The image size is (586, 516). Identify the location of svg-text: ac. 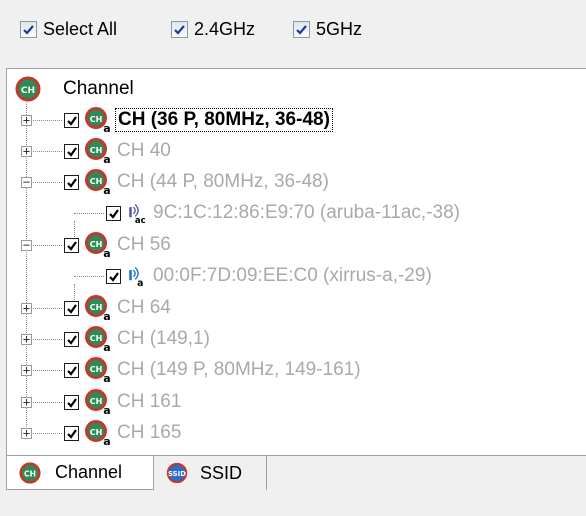
(140, 220).